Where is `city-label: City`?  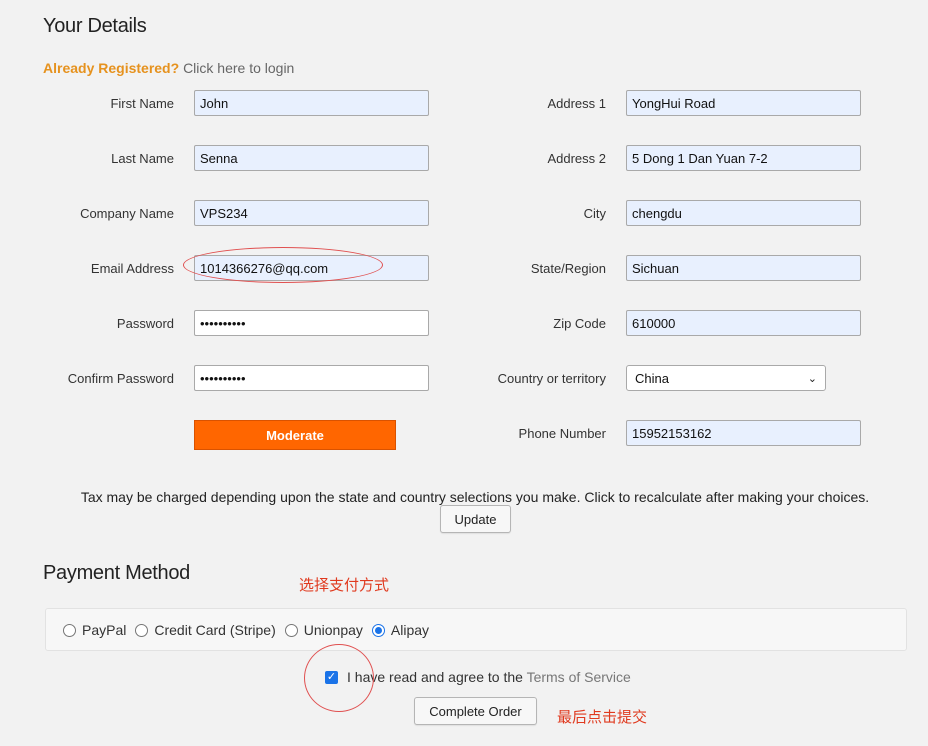
city-label: City is located at coordinates (594, 213).